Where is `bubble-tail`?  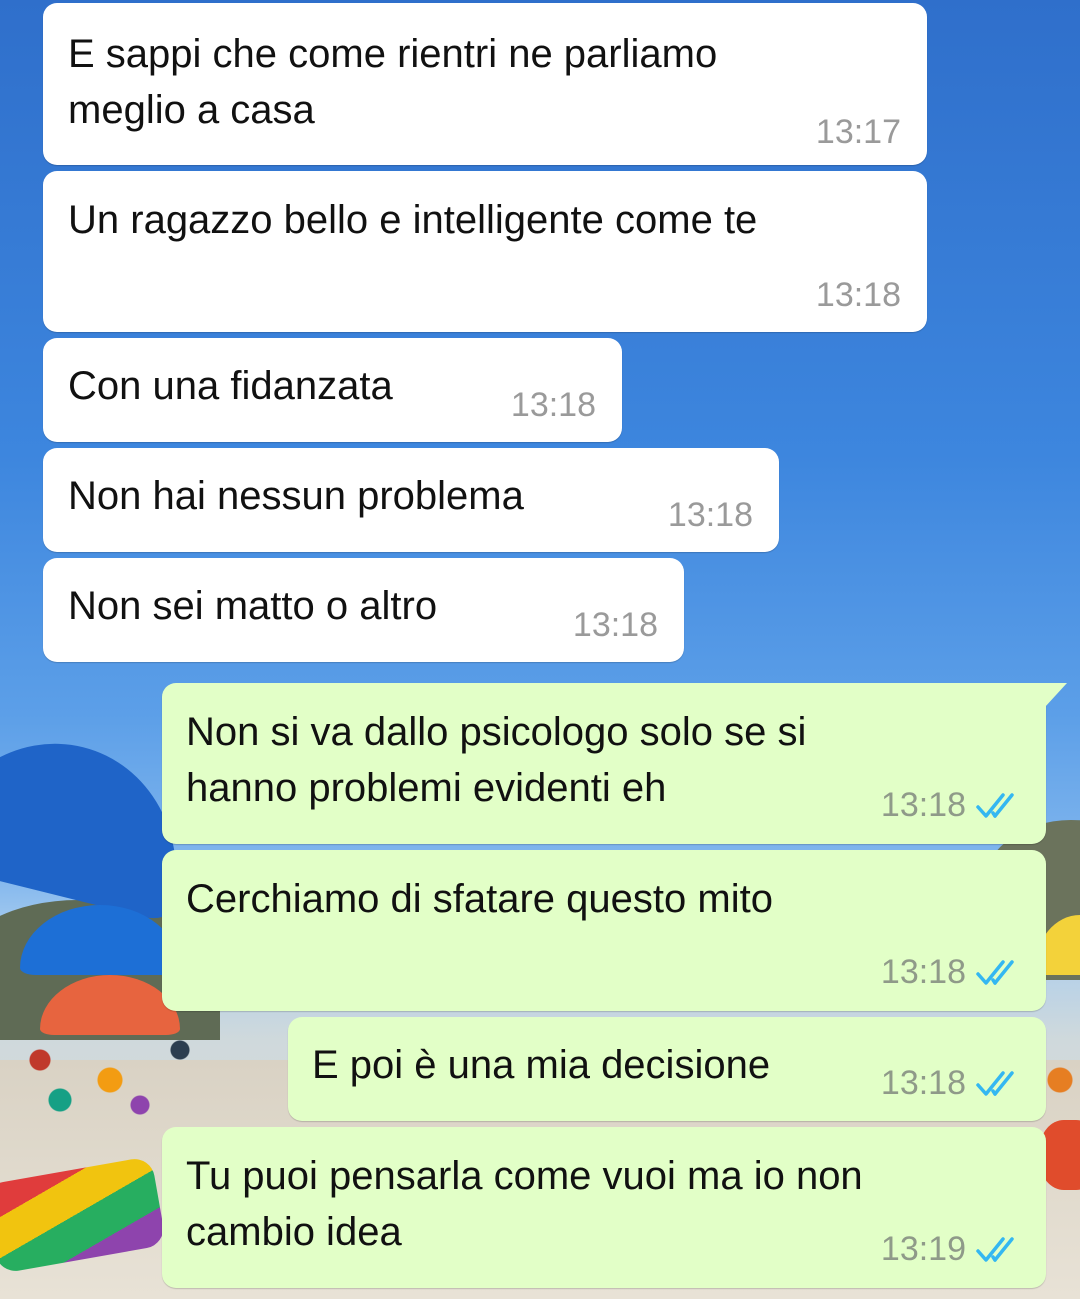 bubble-tail is located at coordinates (1056, 695).